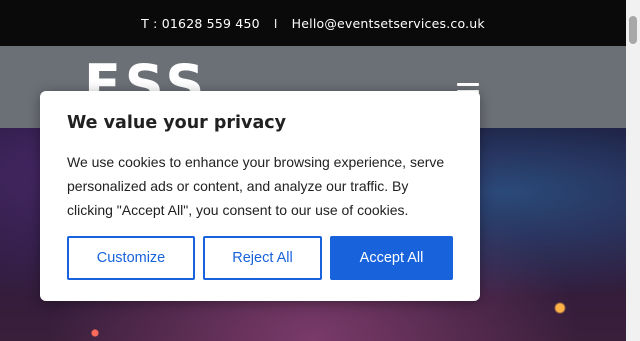 The image size is (640, 341). I want to click on cookie-button-row: Customize Reject All Accept All, so click(260, 258).